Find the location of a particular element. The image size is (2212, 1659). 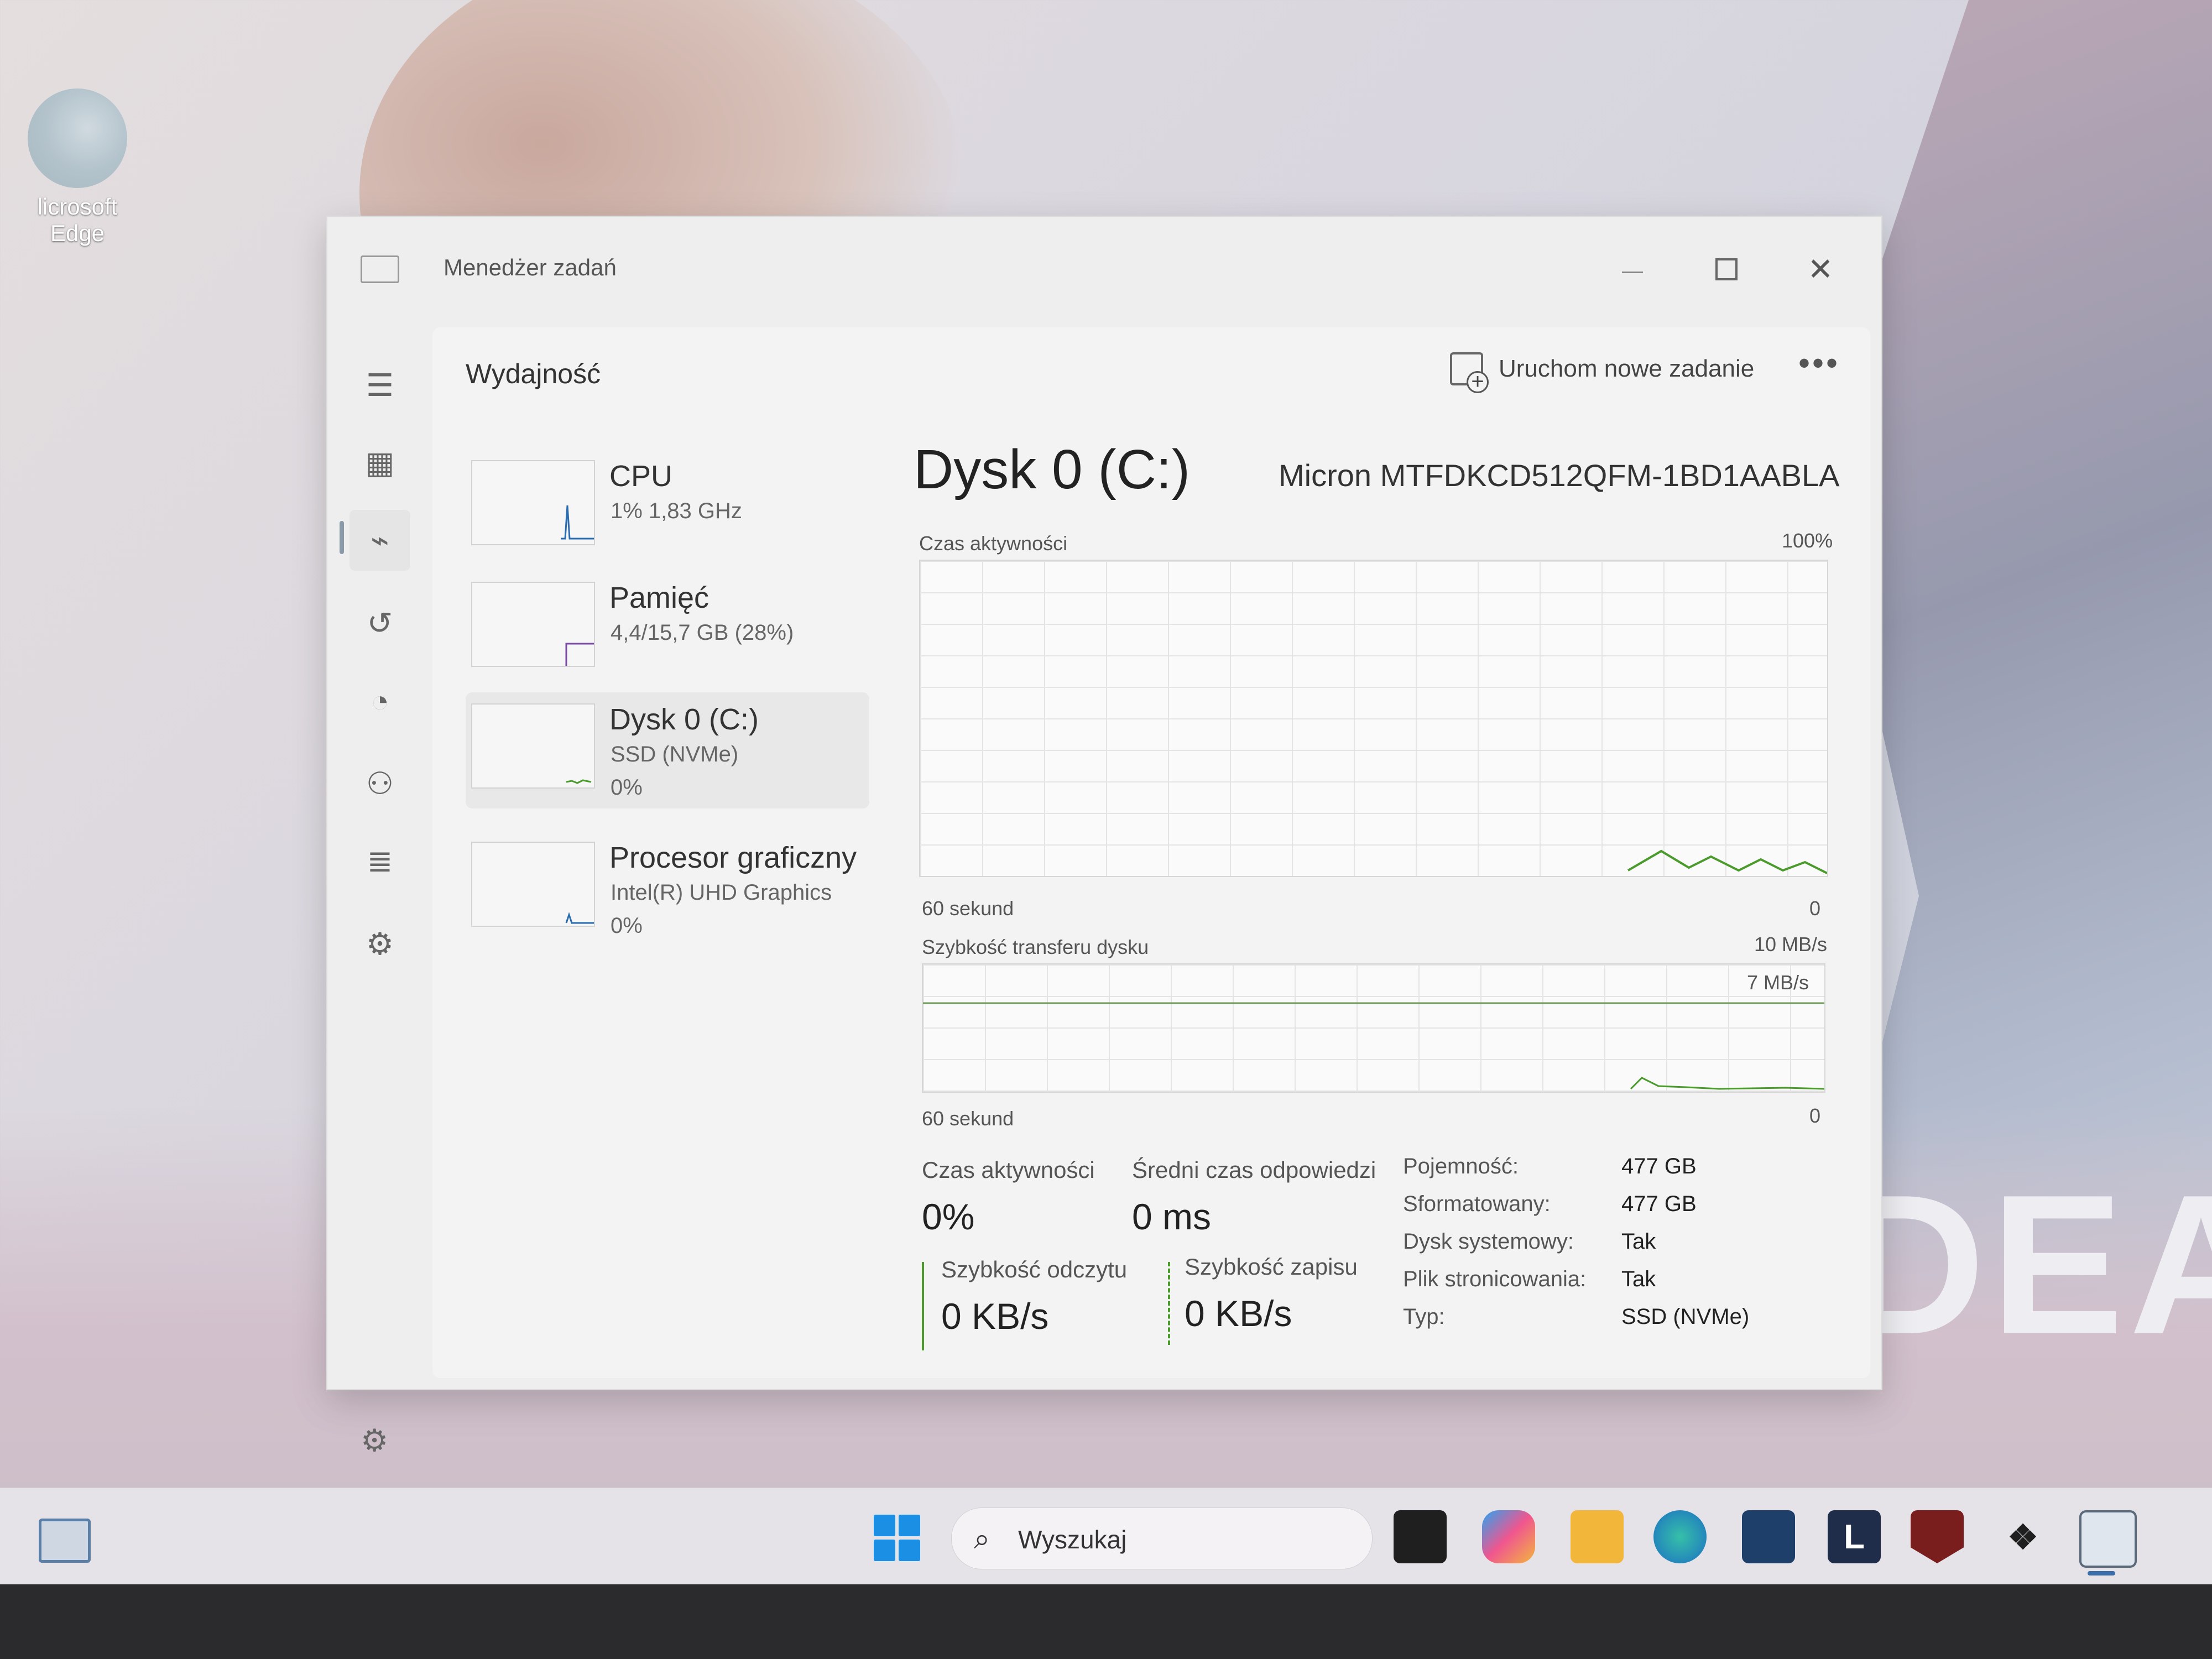

dropbox-icon: ❖ is located at coordinates (2023, 1537).